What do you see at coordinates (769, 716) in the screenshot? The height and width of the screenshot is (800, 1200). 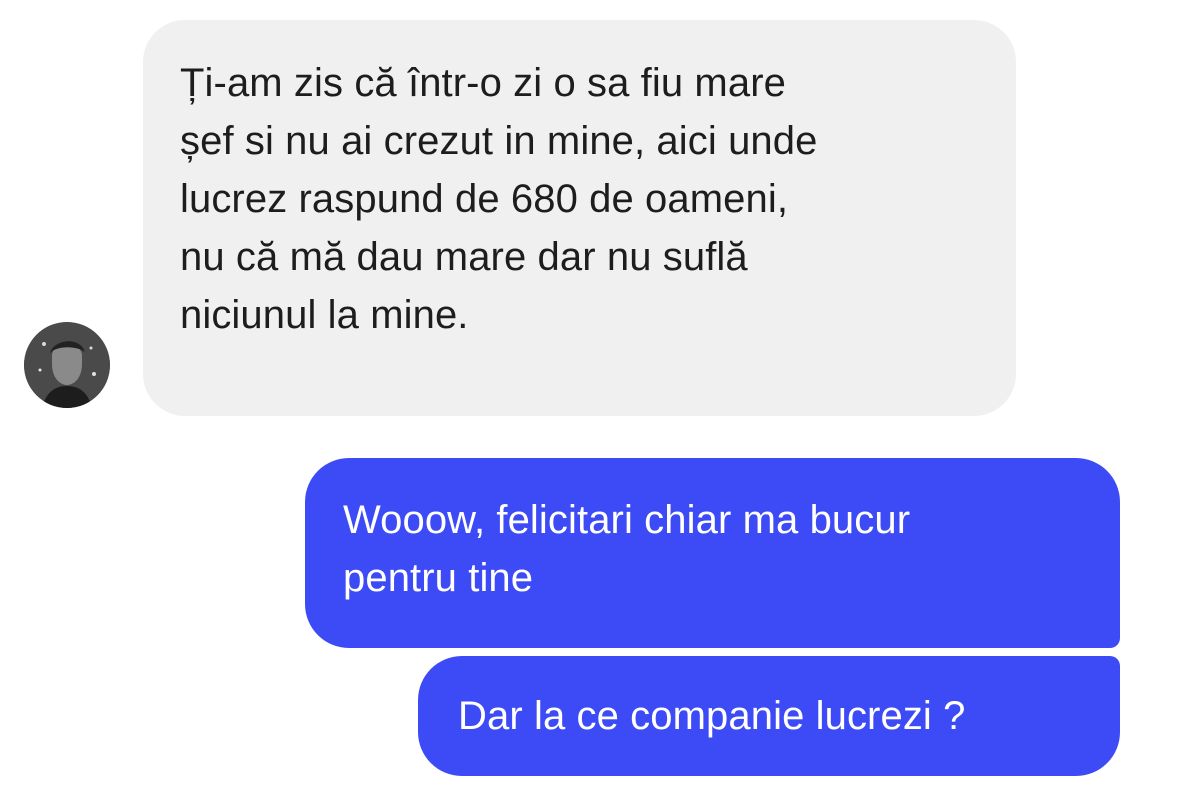 I see `outgoing-message-bubble: Dar la ce companie lucrezi ?` at bounding box center [769, 716].